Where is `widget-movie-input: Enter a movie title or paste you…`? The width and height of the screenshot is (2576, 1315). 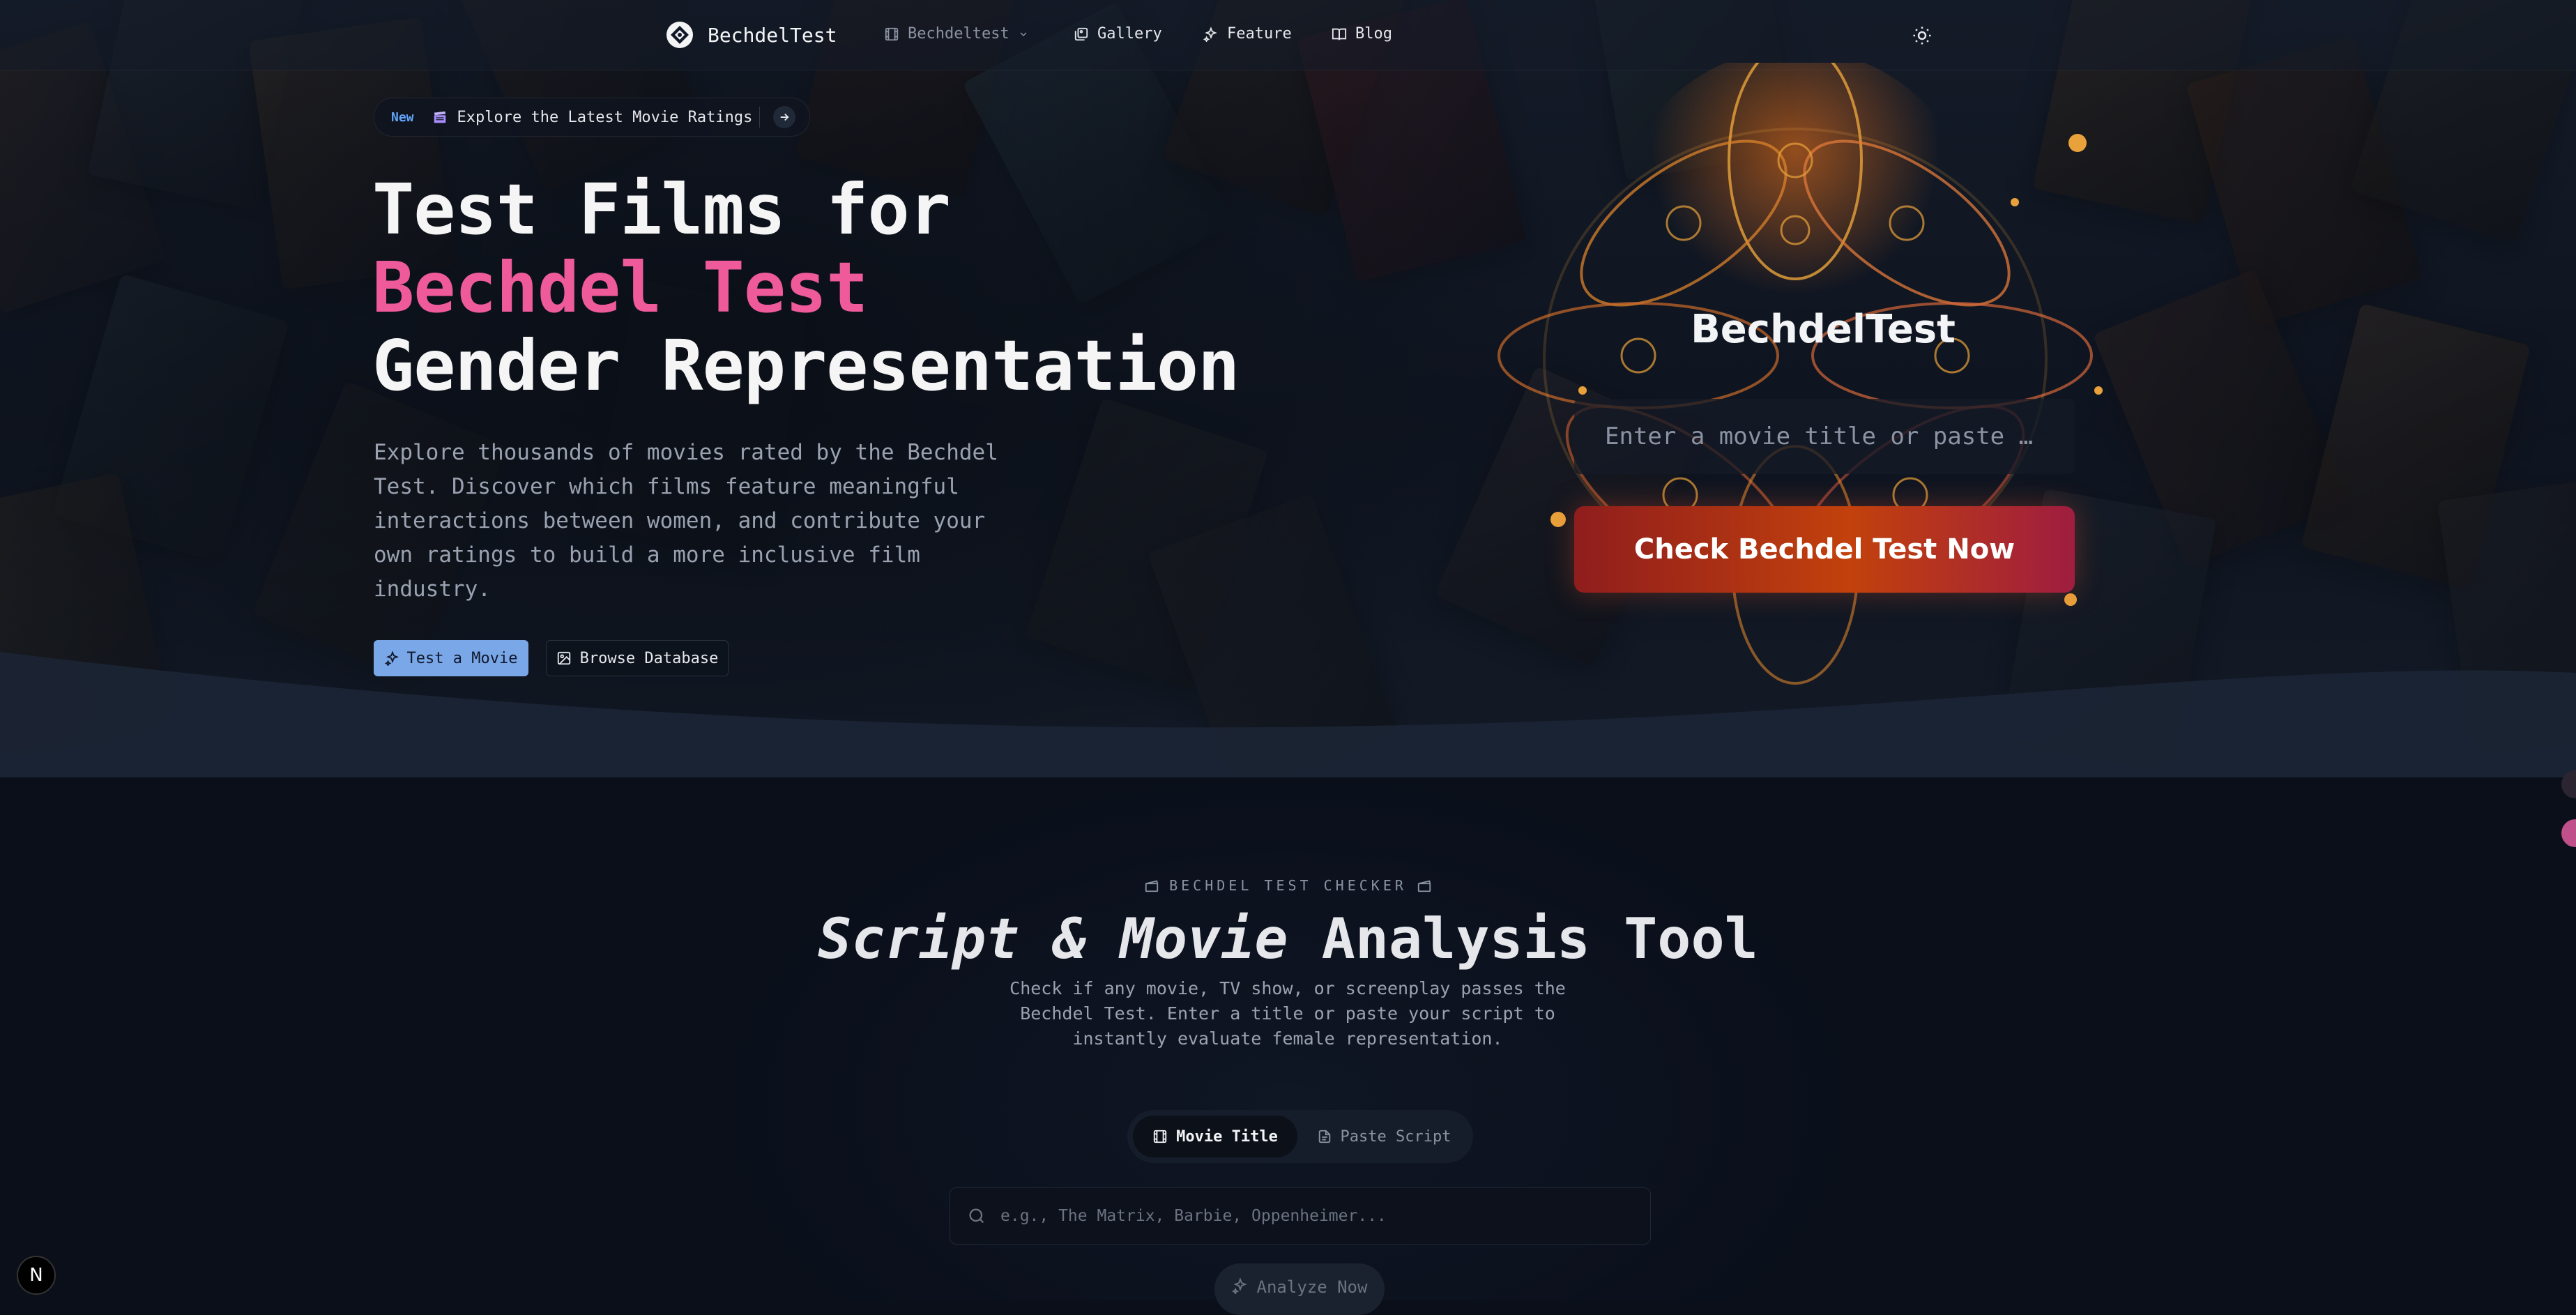
widget-movie-input: Enter a movie title or paste you… is located at coordinates (1825, 437).